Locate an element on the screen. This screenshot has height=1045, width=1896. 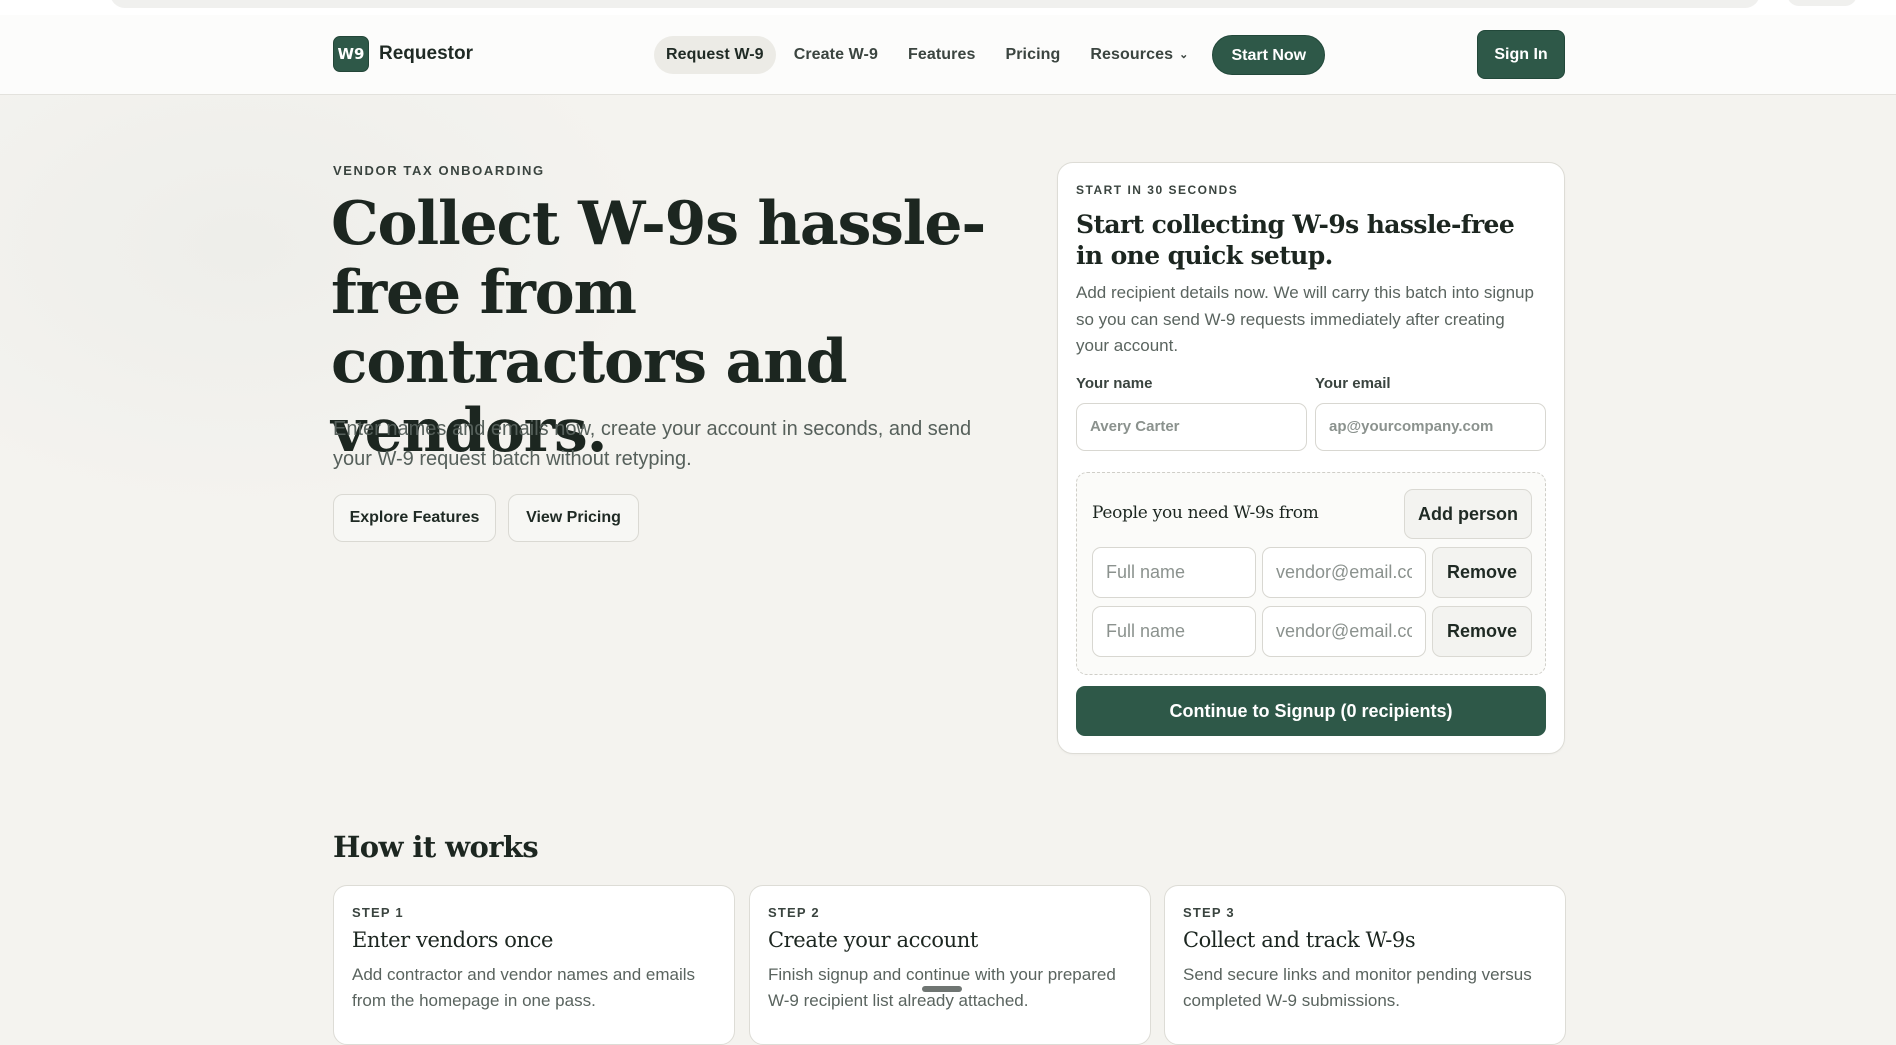
signup-card-eyebrow: START IN 30 SECONDS is located at coordinates (1157, 190).